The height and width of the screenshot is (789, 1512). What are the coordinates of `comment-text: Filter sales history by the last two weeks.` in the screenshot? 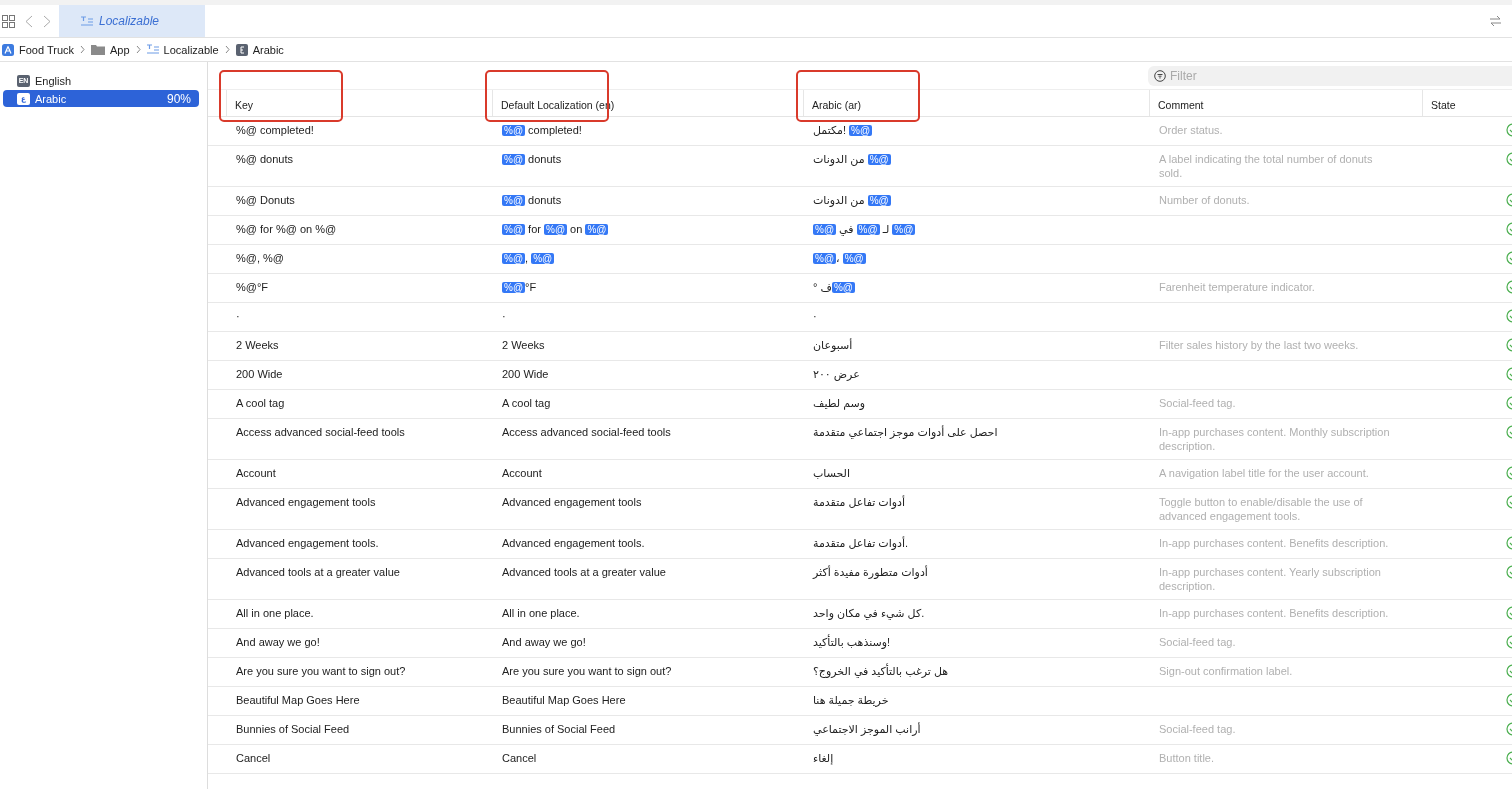 It's located at (1259, 345).